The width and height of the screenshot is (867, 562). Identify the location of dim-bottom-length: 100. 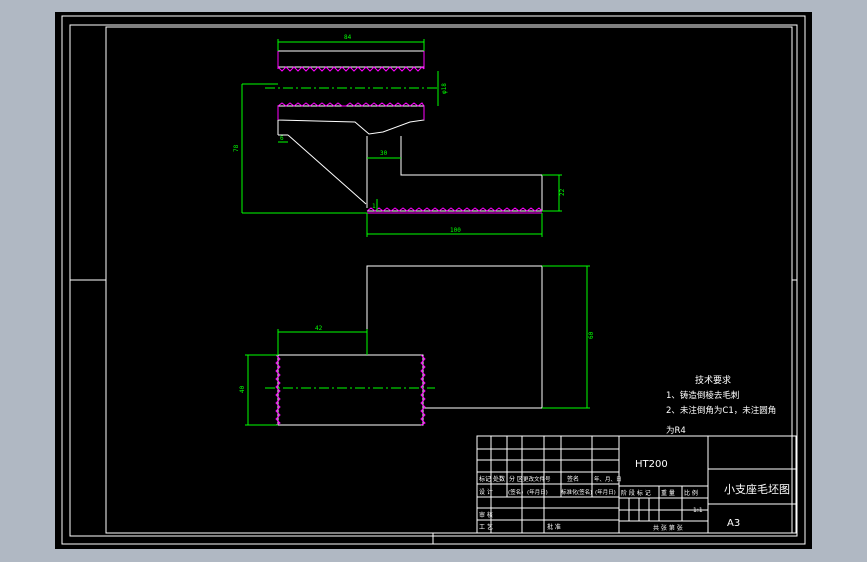
(455, 230).